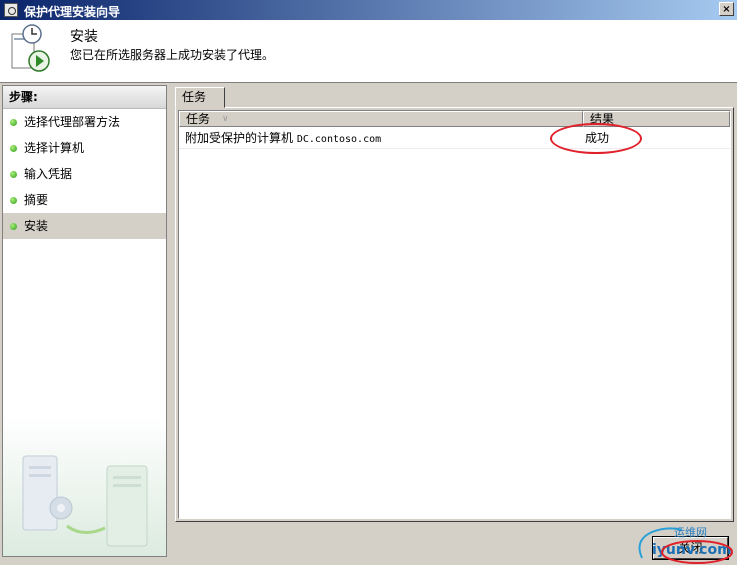 The width and height of the screenshot is (737, 565). I want to click on window-close-button: ×, so click(726, 9).